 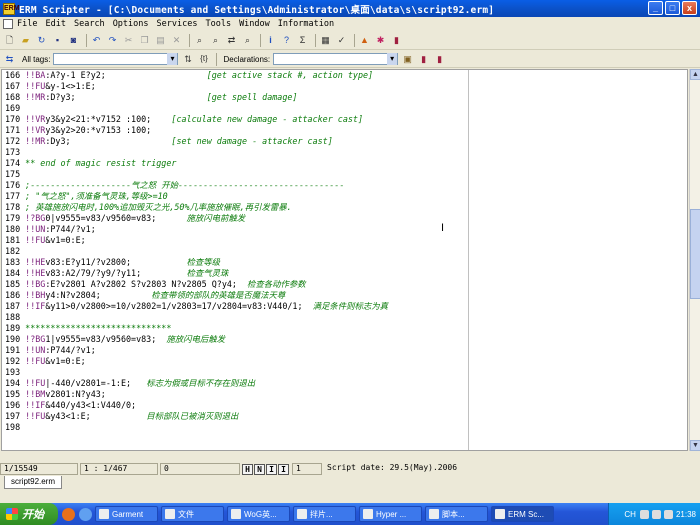 I want to click on code-line: 179 !?BG0|v9555=v83/v9560=v83; 施放闪电前触发, so click(x=196, y=218).